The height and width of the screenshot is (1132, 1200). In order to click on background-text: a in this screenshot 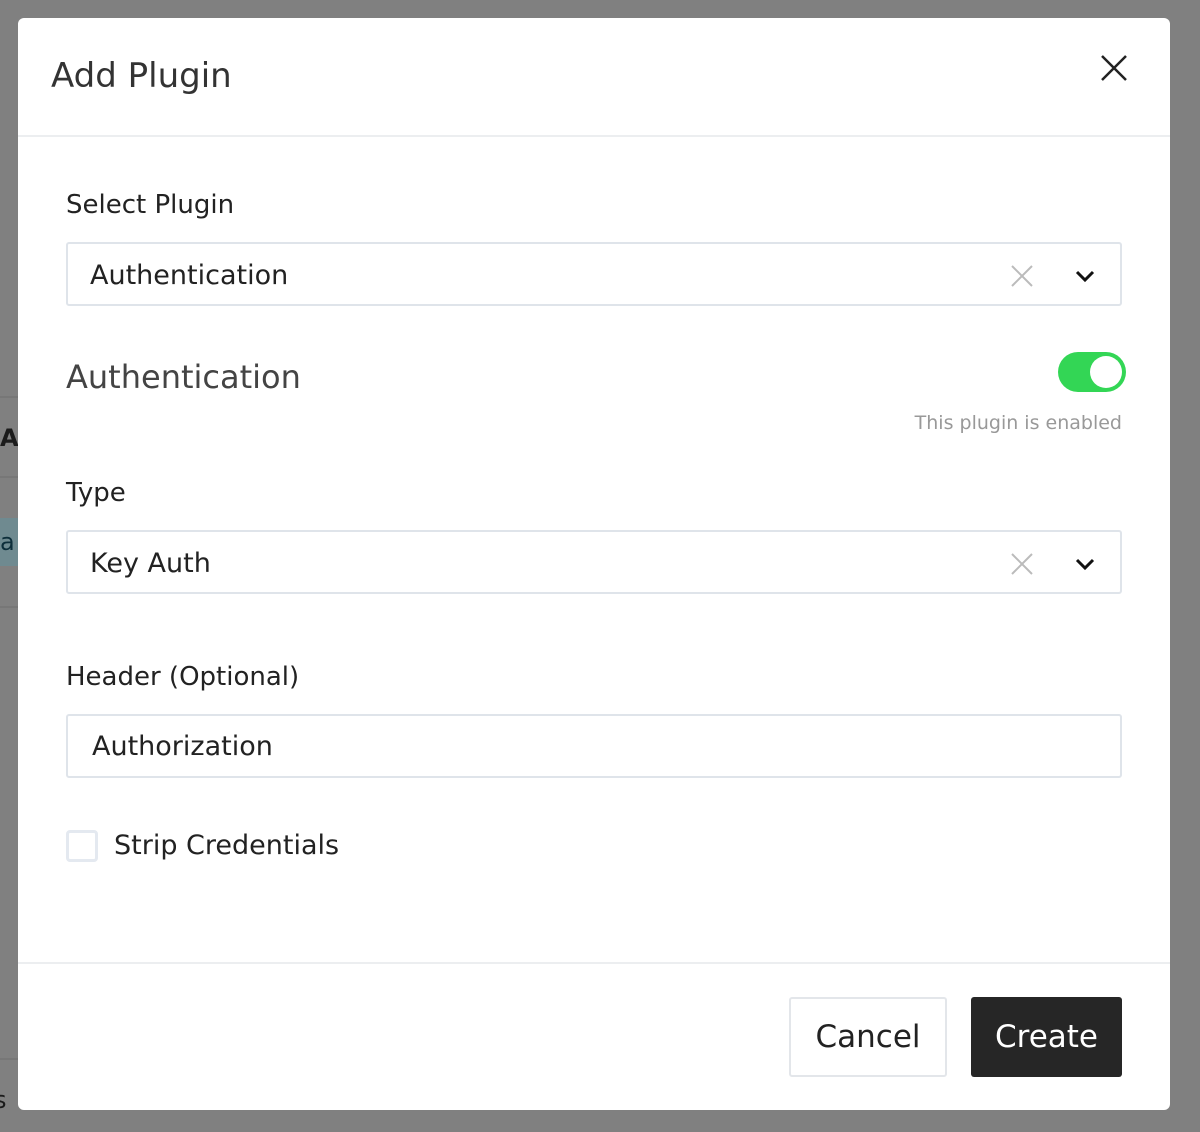, I will do `click(7, 542)`.